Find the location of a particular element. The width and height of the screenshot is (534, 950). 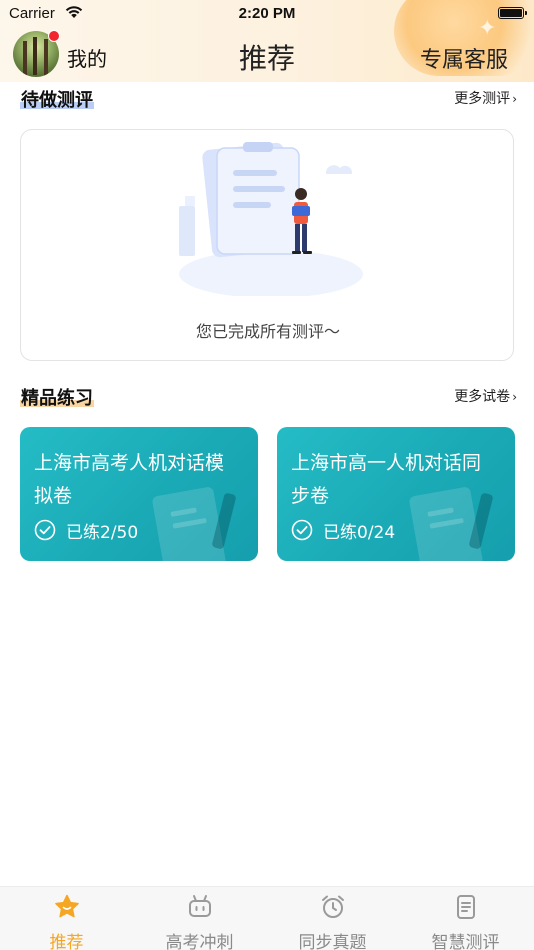

battery-icon is located at coordinates (512, 13).